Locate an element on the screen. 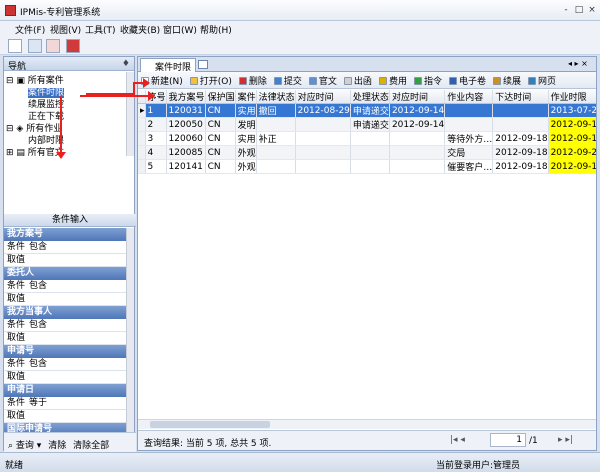 The width and height of the screenshot is (600, 472). toolbar-label: 出函 is located at coordinates (363, 82).